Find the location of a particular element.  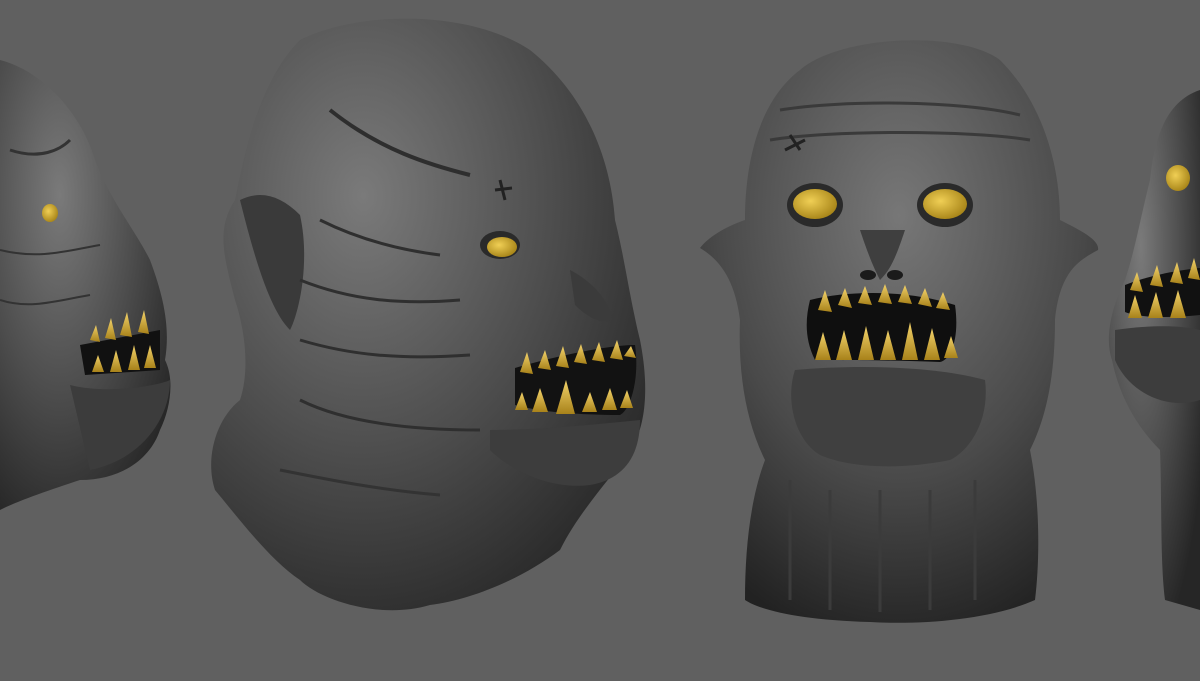

creature-head-right-profile is located at coordinates (1154, 350).